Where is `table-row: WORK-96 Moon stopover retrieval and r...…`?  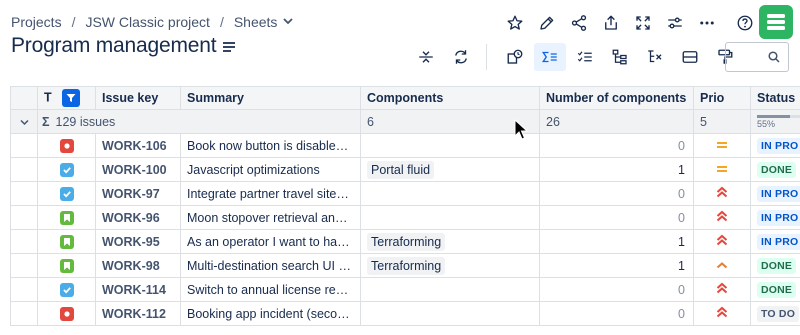 table-row: WORK-96 Moon stopover retrieval and r...… is located at coordinates (405, 217).